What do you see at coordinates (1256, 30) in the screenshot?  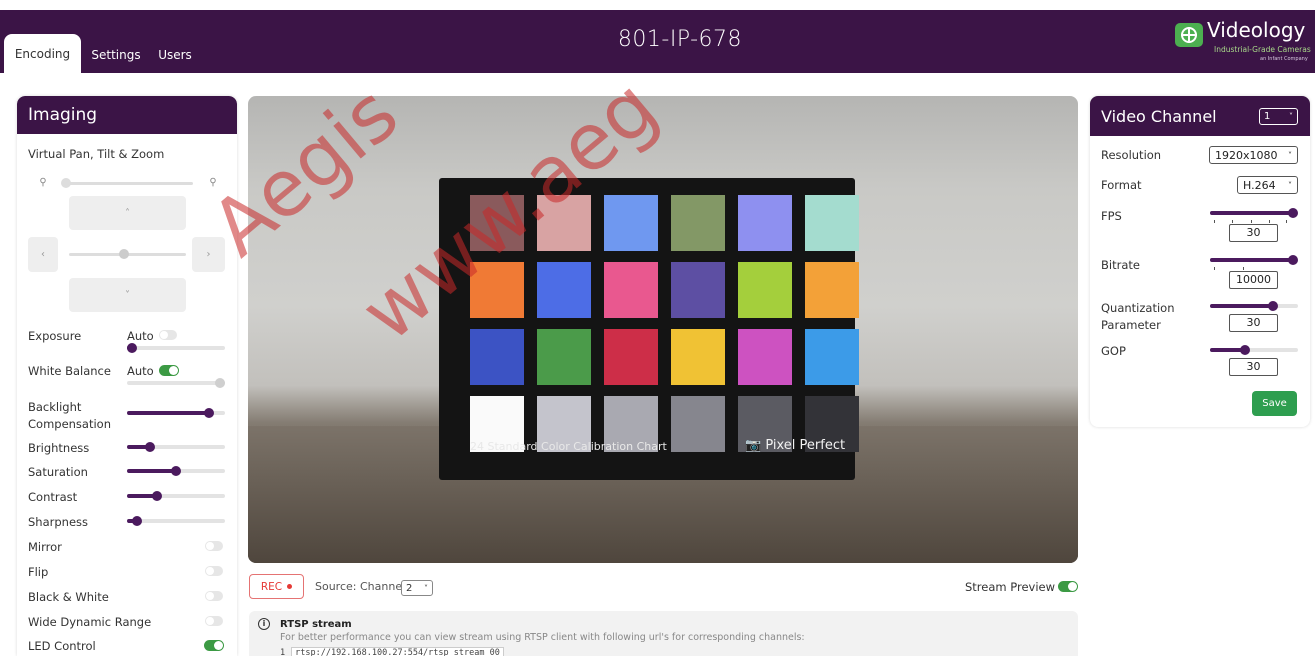 I see `brand-logo: Videology` at bounding box center [1256, 30].